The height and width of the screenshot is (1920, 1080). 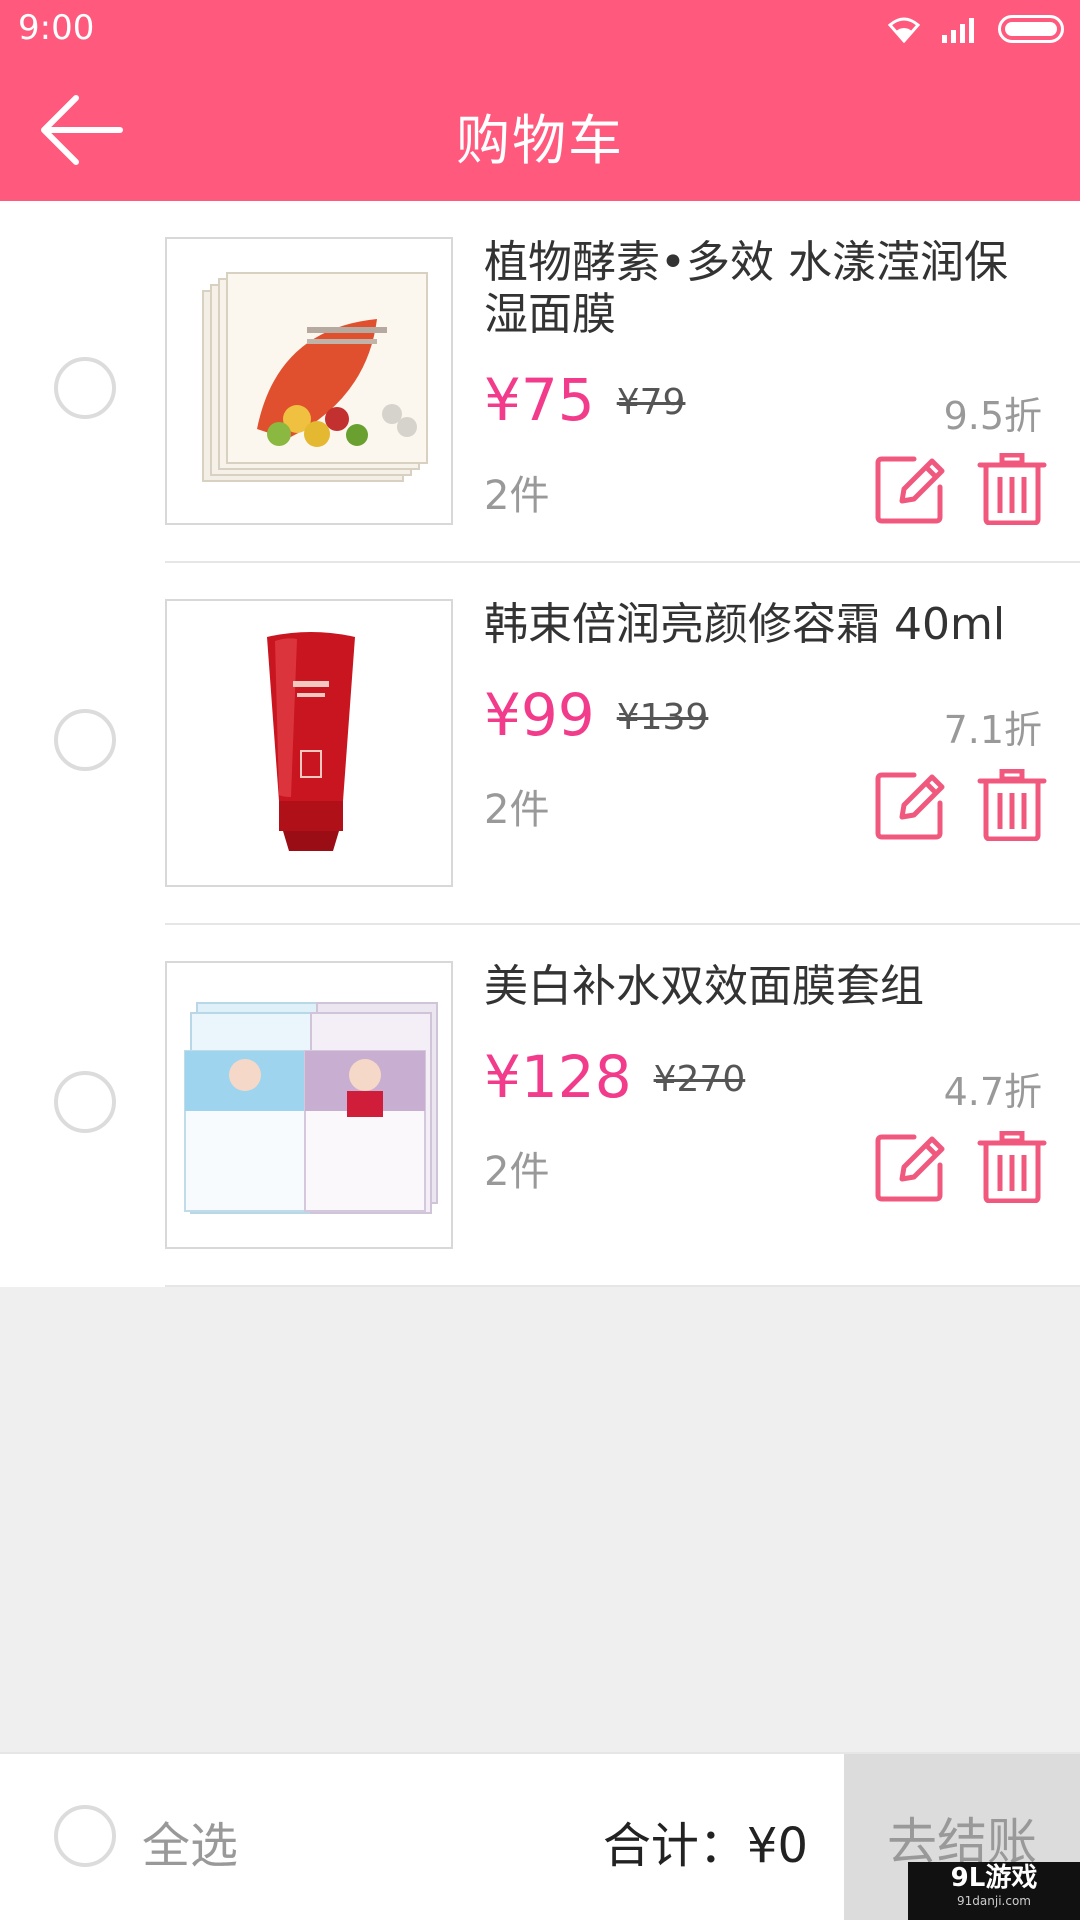 I want to click on face-mask-product-image, so click(x=315, y=377).